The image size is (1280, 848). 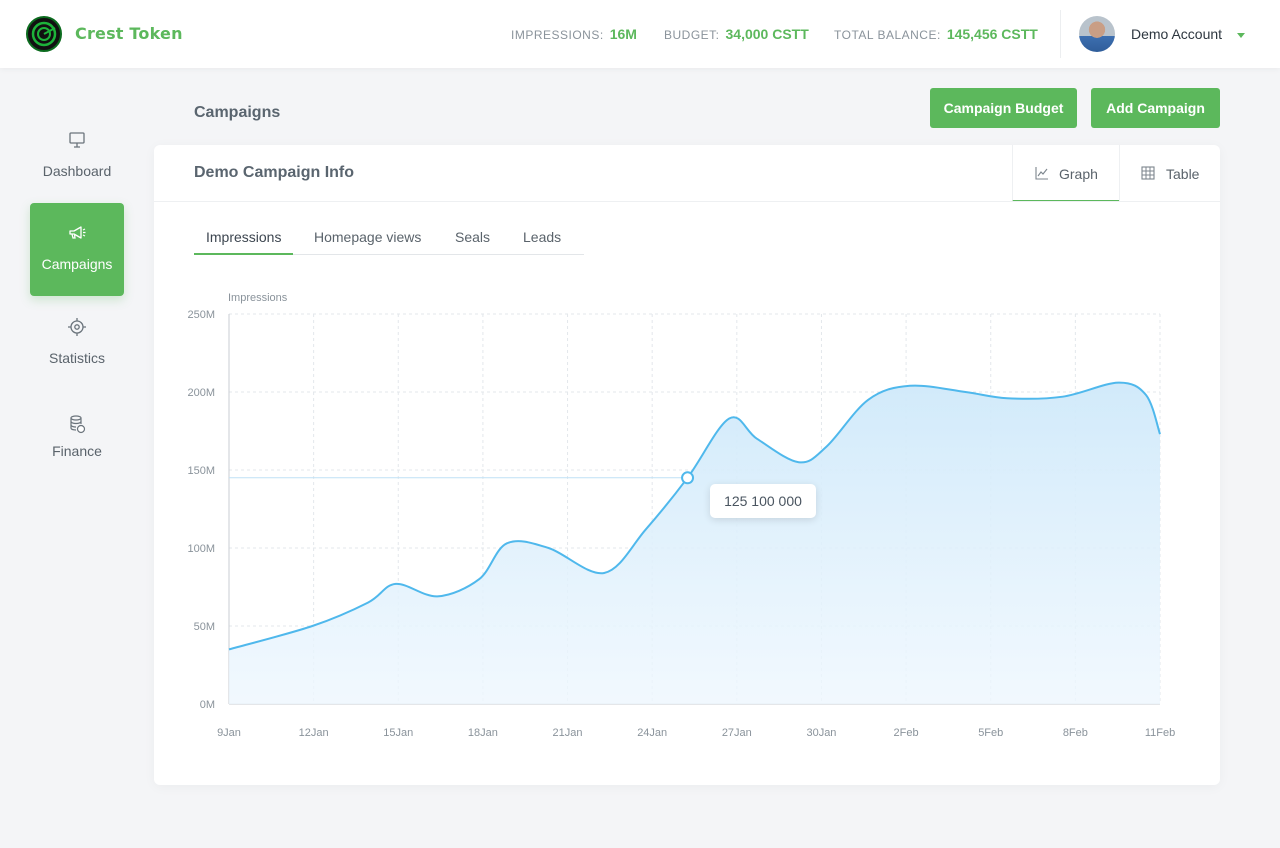 I want to click on x-tick-label: 30Jan, so click(x=821, y=733).